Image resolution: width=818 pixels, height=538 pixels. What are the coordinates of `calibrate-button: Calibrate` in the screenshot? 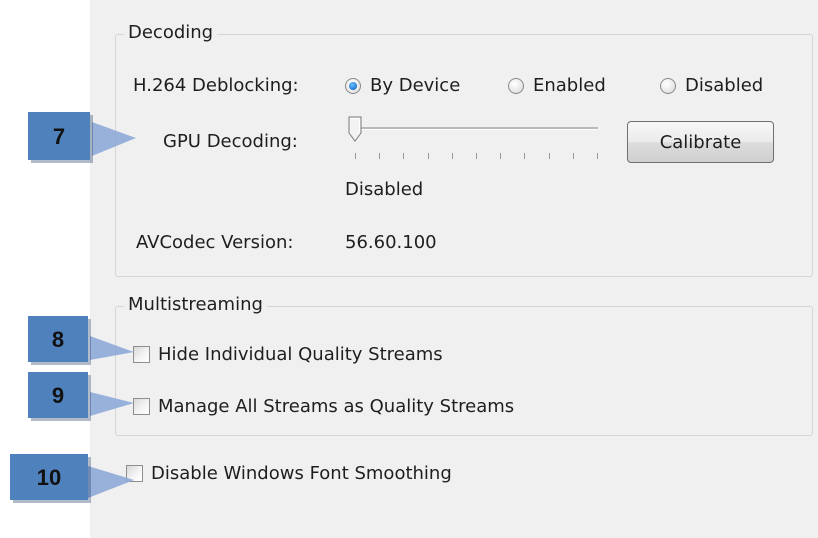 It's located at (700, 142).